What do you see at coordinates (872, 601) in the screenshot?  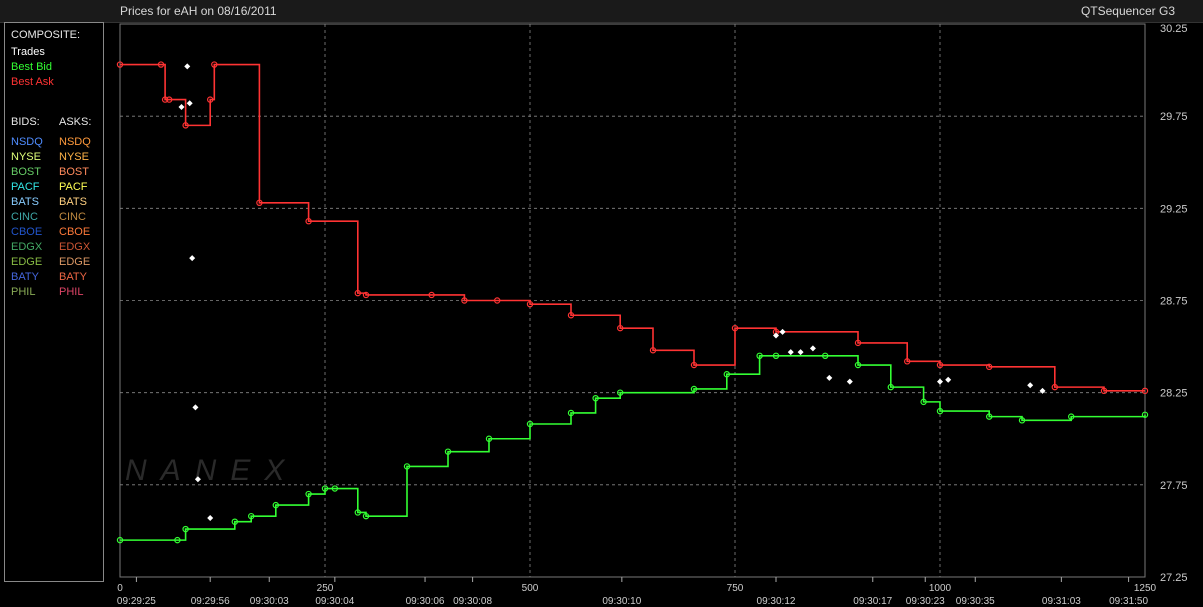 I see `time-label: 09:30:17` at bounding box center [872, 601].